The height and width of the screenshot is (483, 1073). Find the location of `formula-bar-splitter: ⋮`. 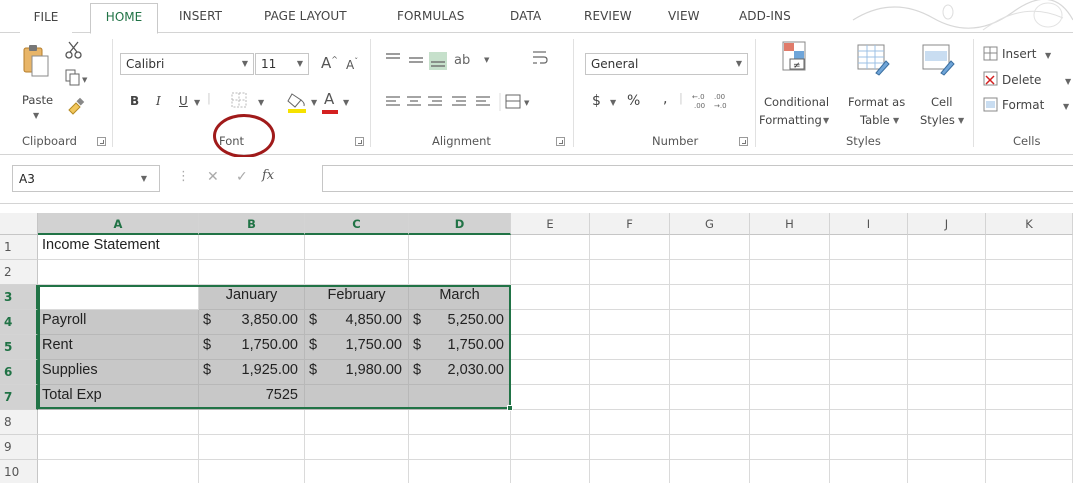

formula-bar-splitter: ⋮ is located at coordinates (183, 176).